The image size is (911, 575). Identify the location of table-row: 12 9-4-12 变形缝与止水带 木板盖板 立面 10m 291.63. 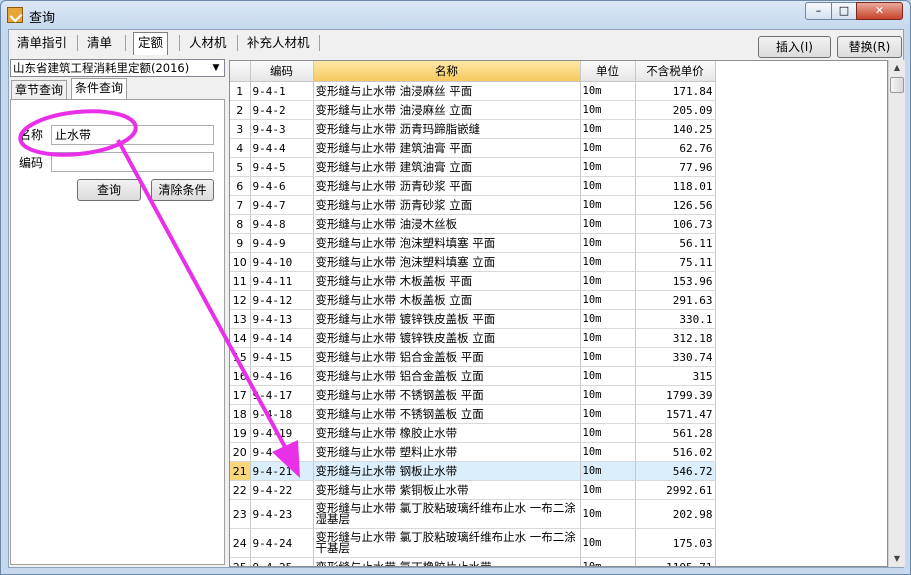
(473, 300).